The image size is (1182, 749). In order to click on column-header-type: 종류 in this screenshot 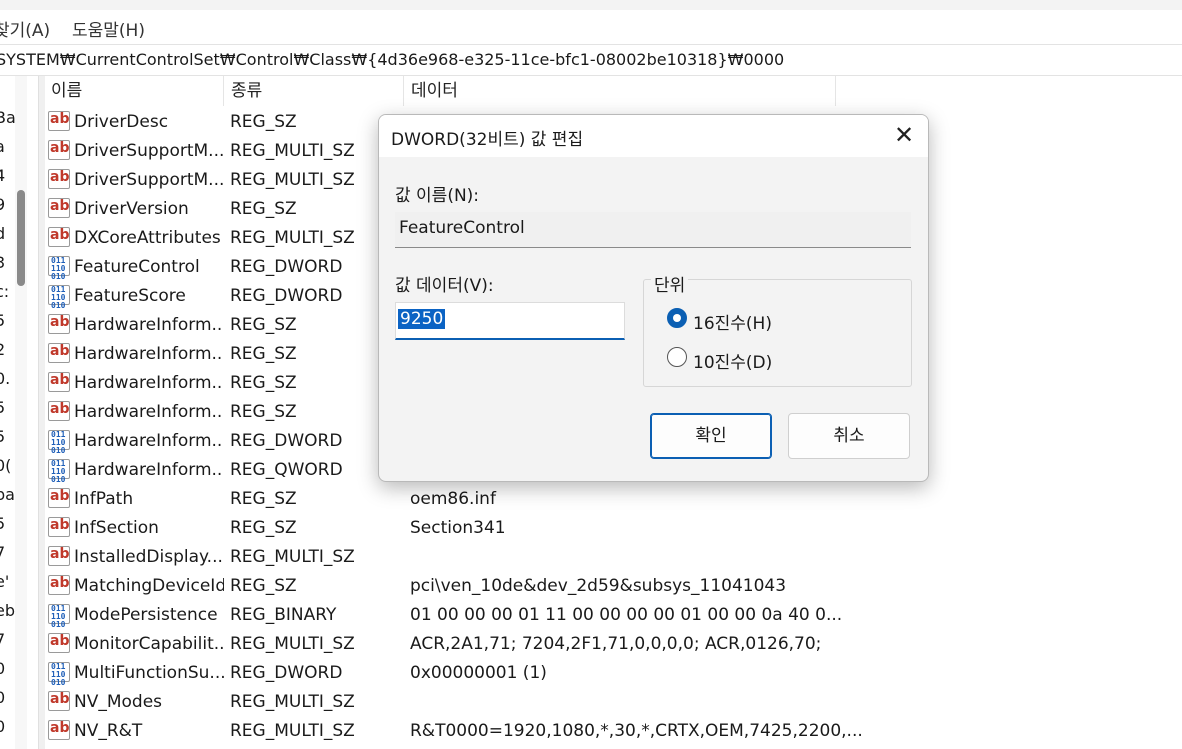, I will do `click(314, 91)`.